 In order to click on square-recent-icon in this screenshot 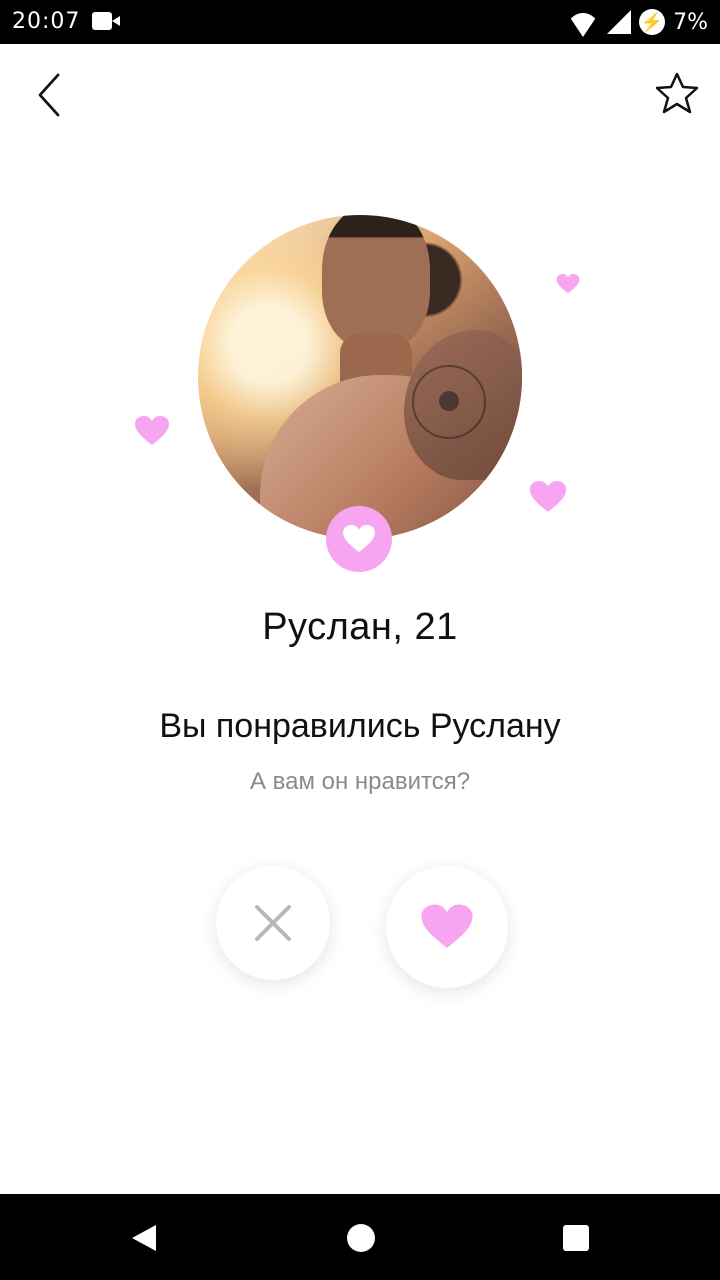, I will do `click(576, 1238)`.